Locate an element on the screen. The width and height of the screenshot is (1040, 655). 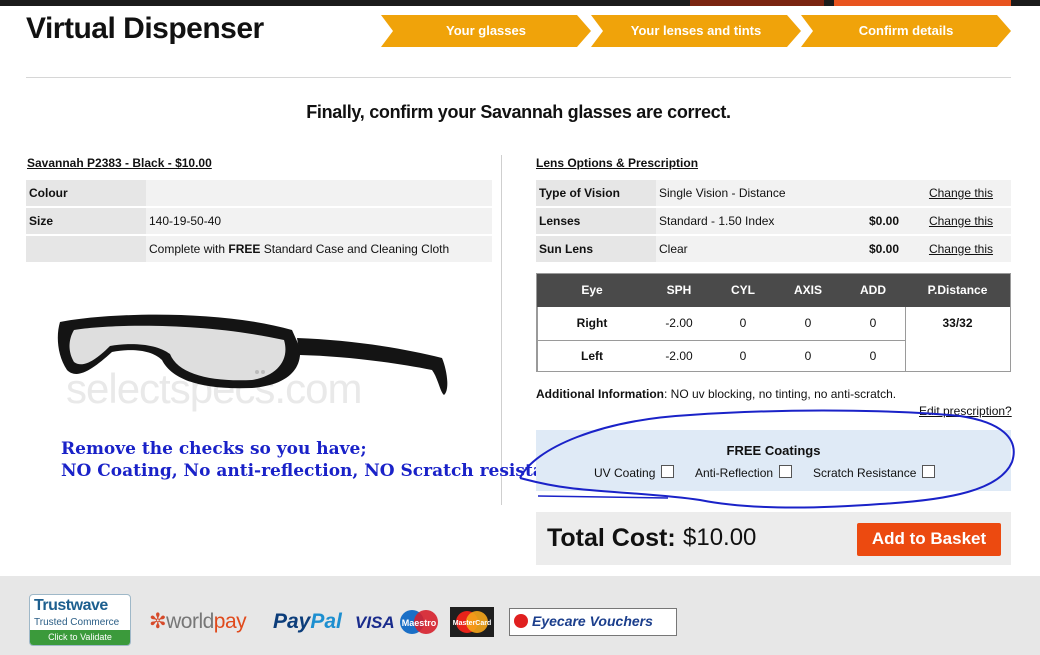
lens-options-title: Lens Options & Prescription is located at coordinates (617, 163).